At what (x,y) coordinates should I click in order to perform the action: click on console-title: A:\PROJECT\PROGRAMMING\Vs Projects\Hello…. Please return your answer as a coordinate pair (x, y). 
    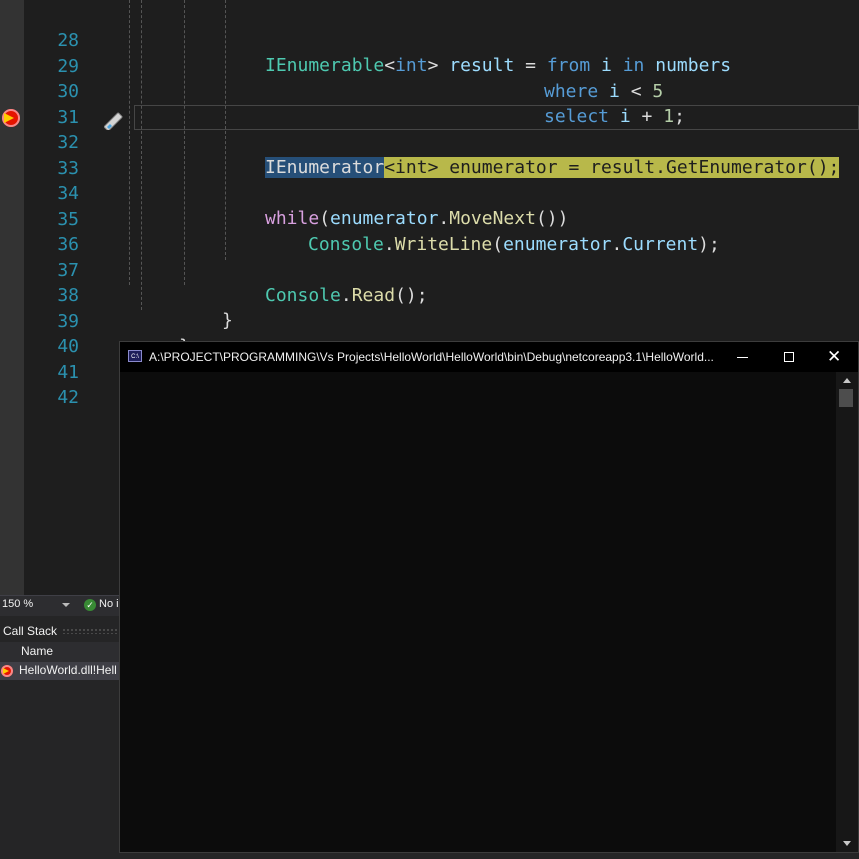
    Looking at the image, I should click on (431, 357).